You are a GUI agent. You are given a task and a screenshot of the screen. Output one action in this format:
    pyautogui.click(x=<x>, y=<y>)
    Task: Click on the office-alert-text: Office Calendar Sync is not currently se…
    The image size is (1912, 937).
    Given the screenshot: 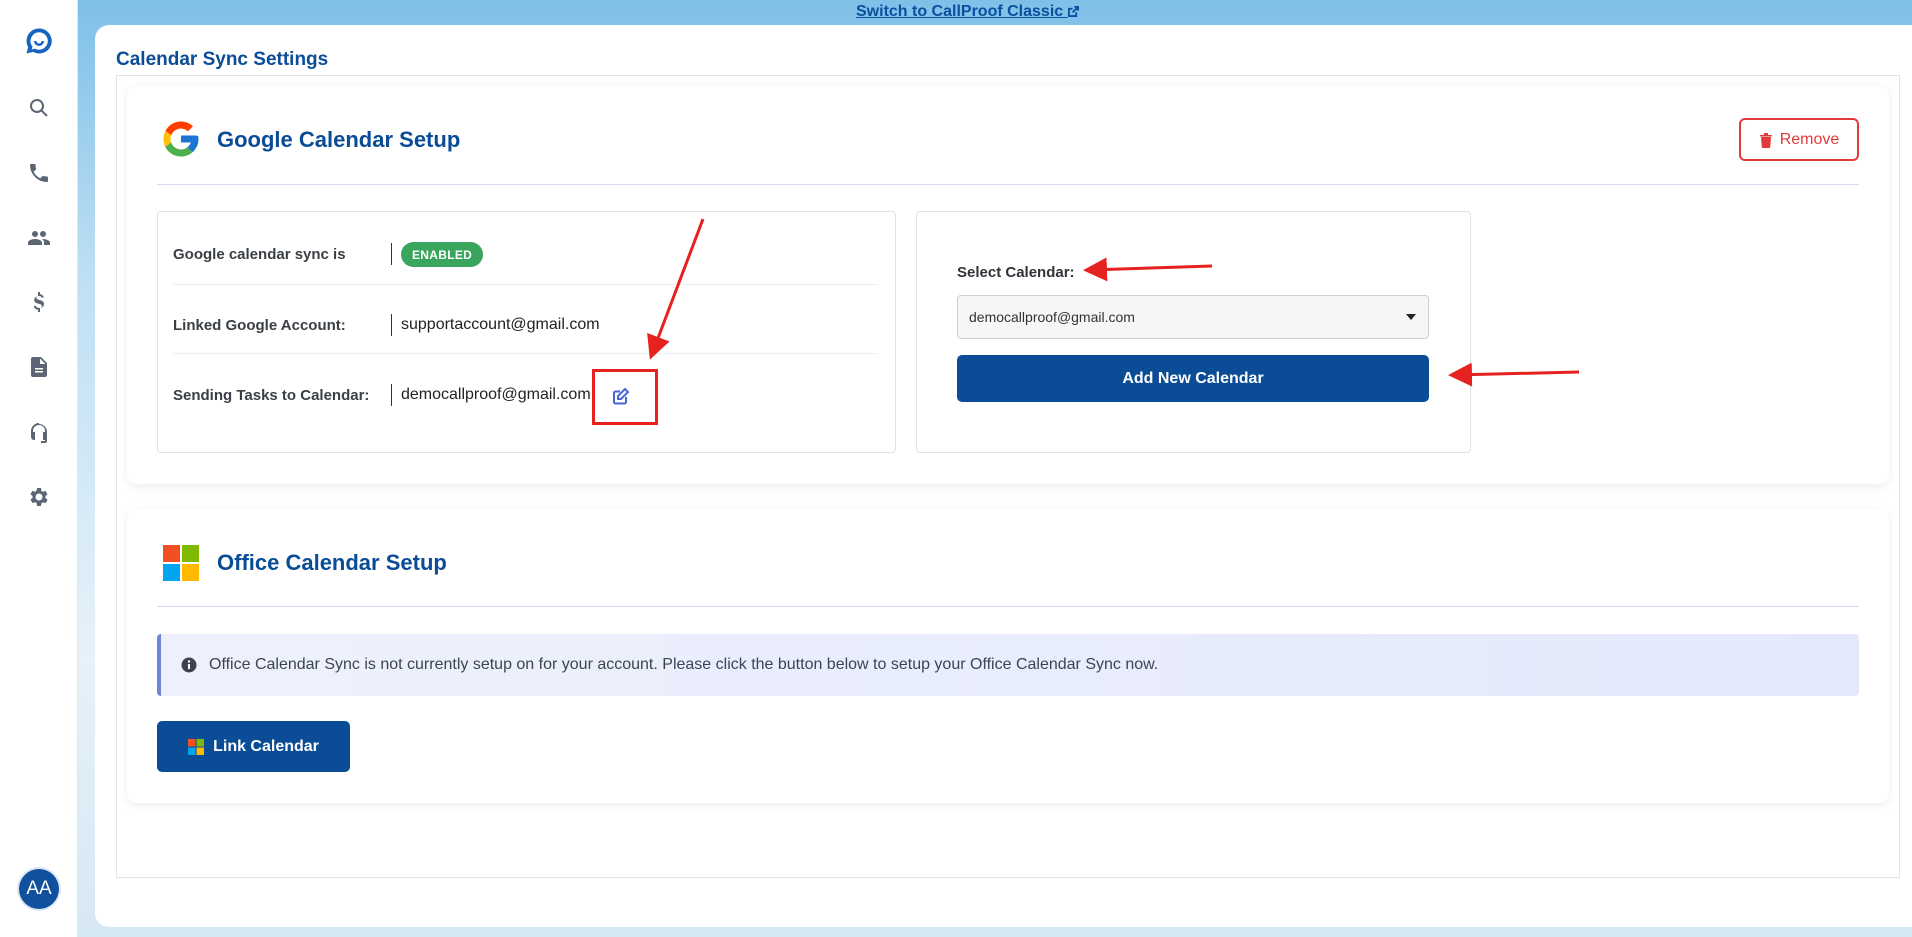 What is the action you would take?
    pyautogui.click(x=684, y=664)
    